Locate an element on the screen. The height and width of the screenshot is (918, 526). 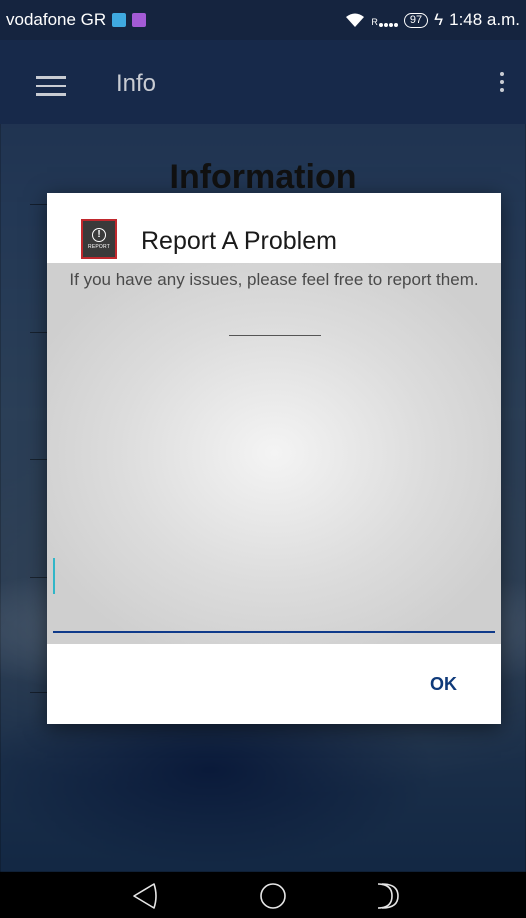
app-bar: Info is located at coordinates (263, 82).